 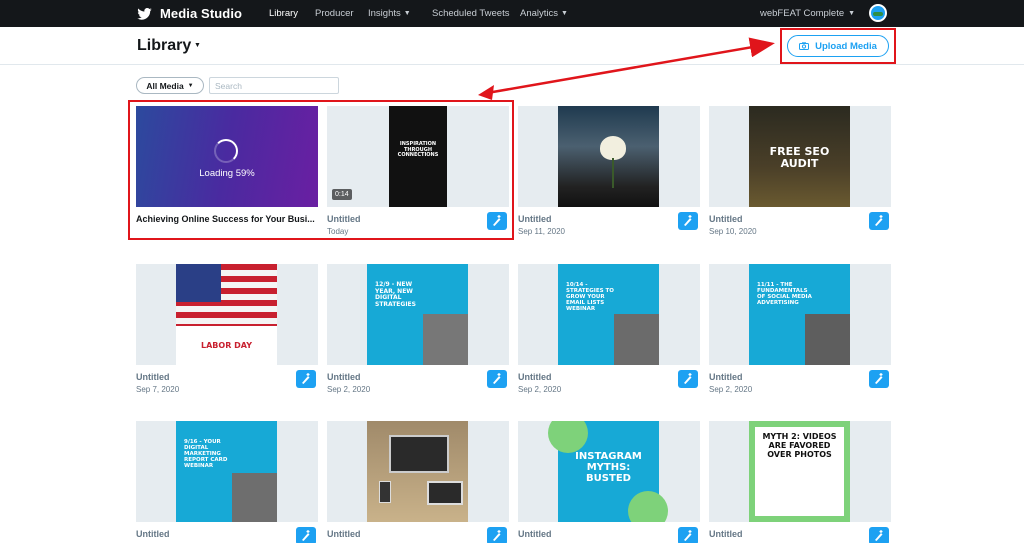 I want to click on nav-library: Library, so click(x=283, y=13).